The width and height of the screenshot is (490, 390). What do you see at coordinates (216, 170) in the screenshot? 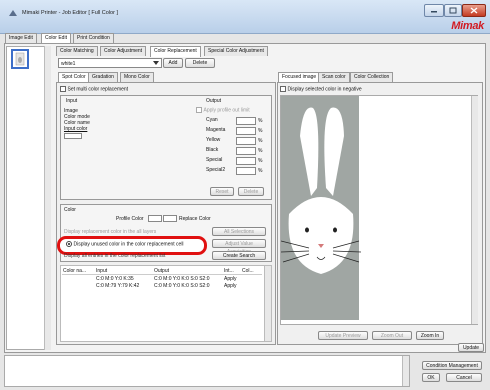
I see `channel-label: Special2` at bounding box center [216, 170].